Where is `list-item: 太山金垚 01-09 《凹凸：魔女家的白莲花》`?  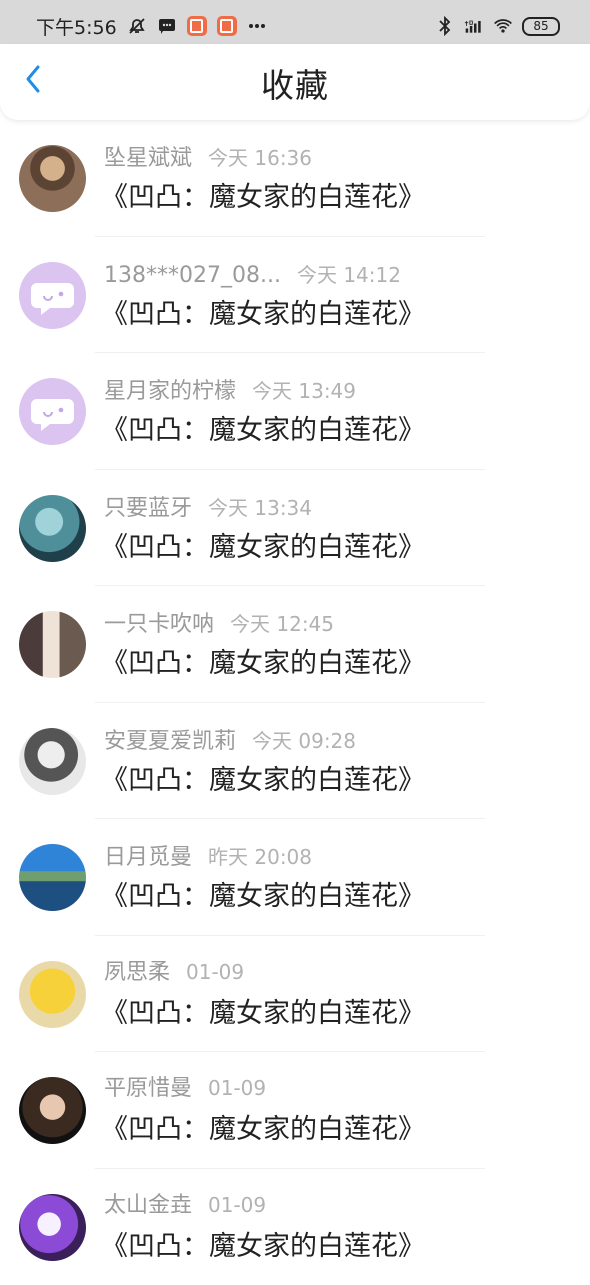 list-item: 太山金垚 01-09 《凹凸：魔女家的白莲花》 is located at coordinates (295, 1227).